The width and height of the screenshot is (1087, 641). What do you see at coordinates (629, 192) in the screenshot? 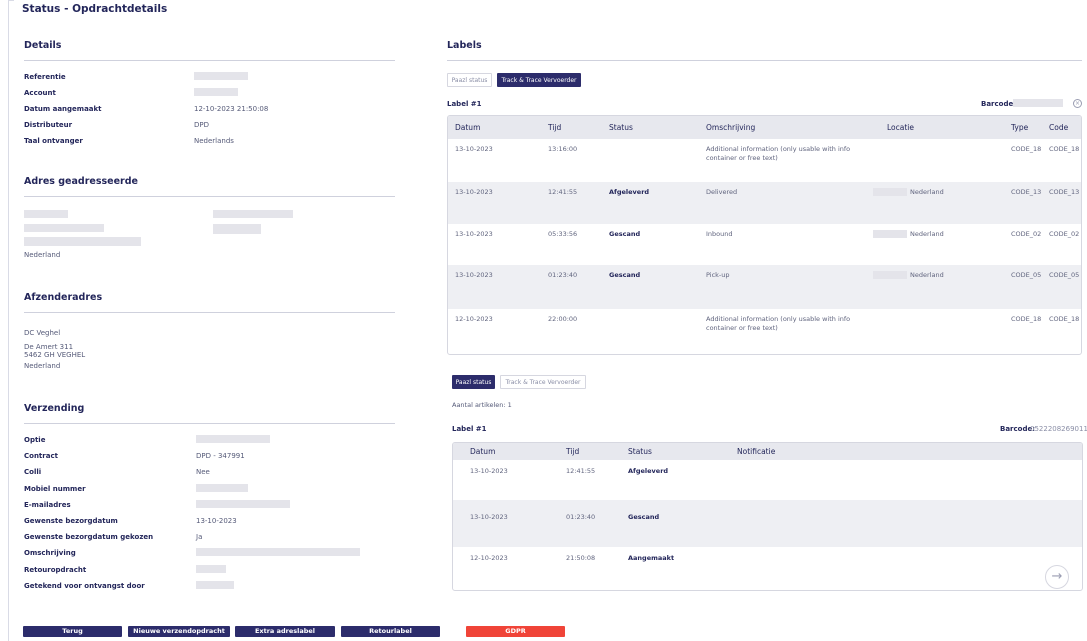
I see `cell-status: Afgeleverd` at bounding box center [629, 192].